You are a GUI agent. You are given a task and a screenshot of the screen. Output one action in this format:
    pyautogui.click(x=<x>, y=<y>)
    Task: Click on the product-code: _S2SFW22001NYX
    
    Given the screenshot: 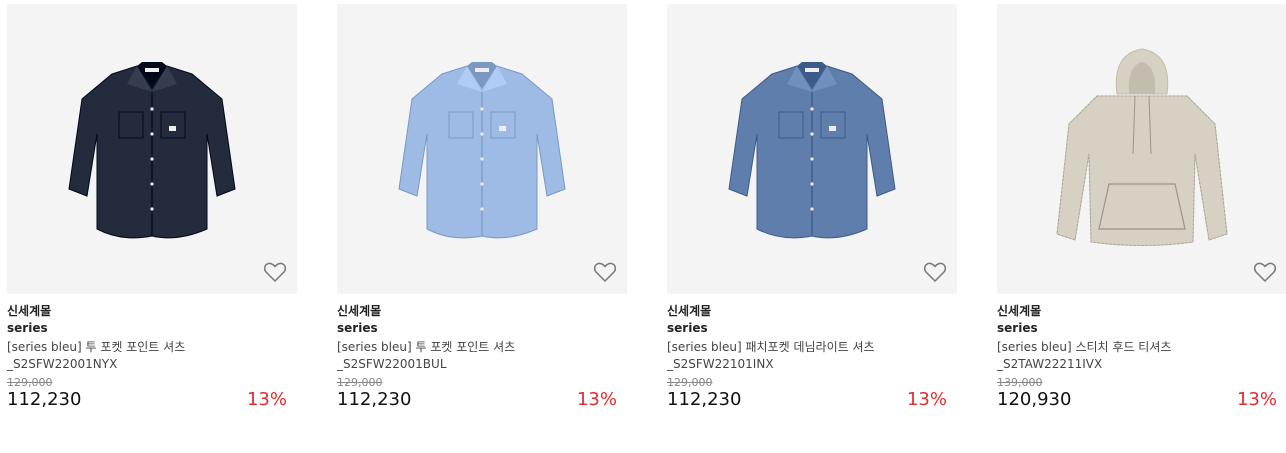 What is the action you would take?
    pyautogui.click(x=62, y=364)
    